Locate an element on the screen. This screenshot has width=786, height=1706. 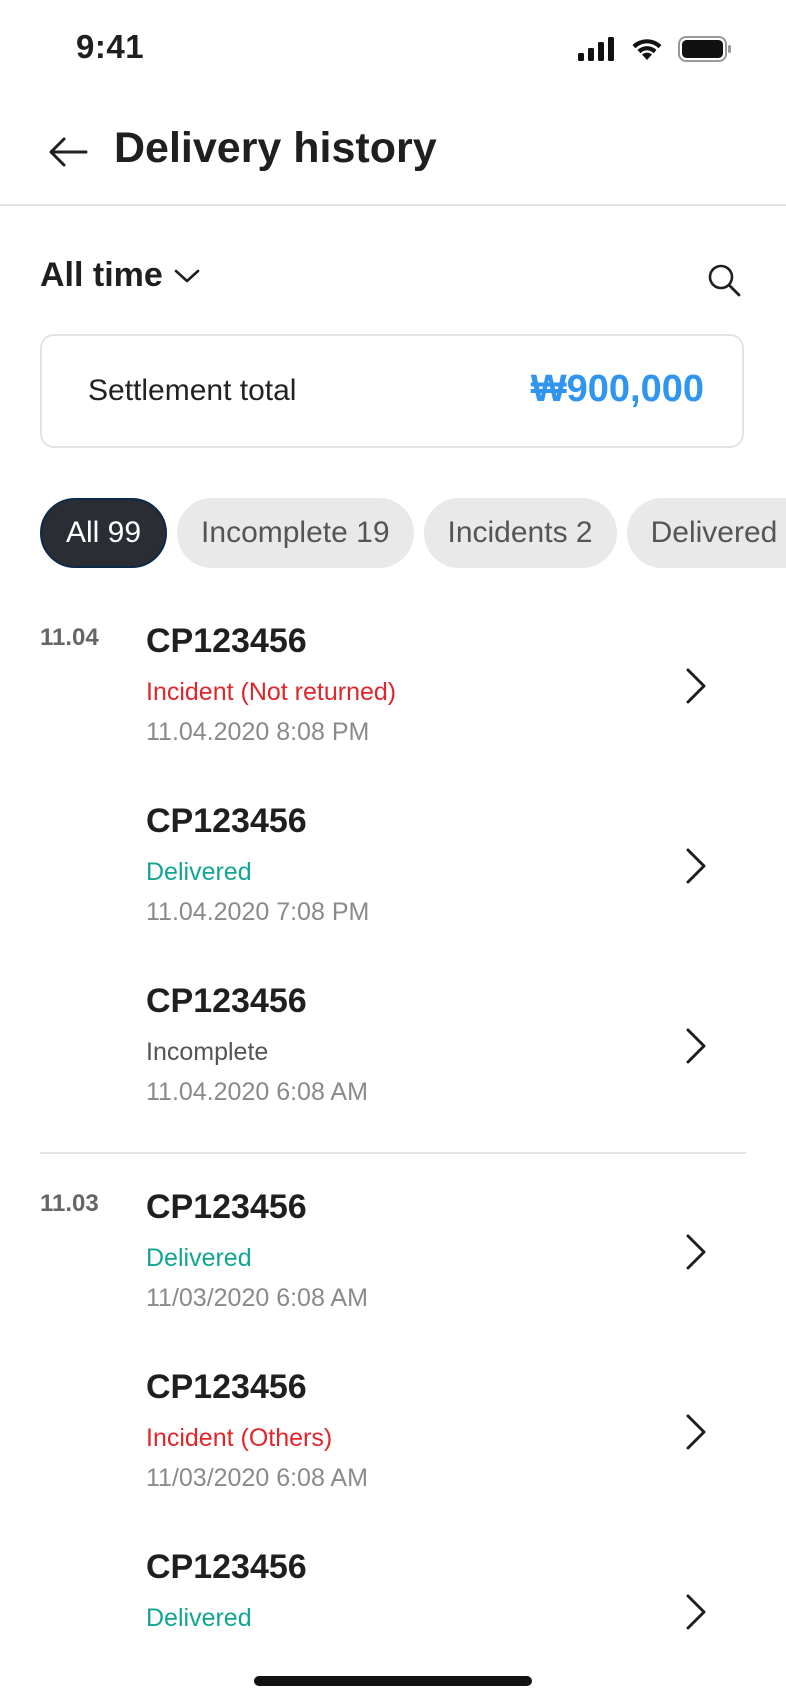
time-range-label: All time is located at coordinates (101, 275).